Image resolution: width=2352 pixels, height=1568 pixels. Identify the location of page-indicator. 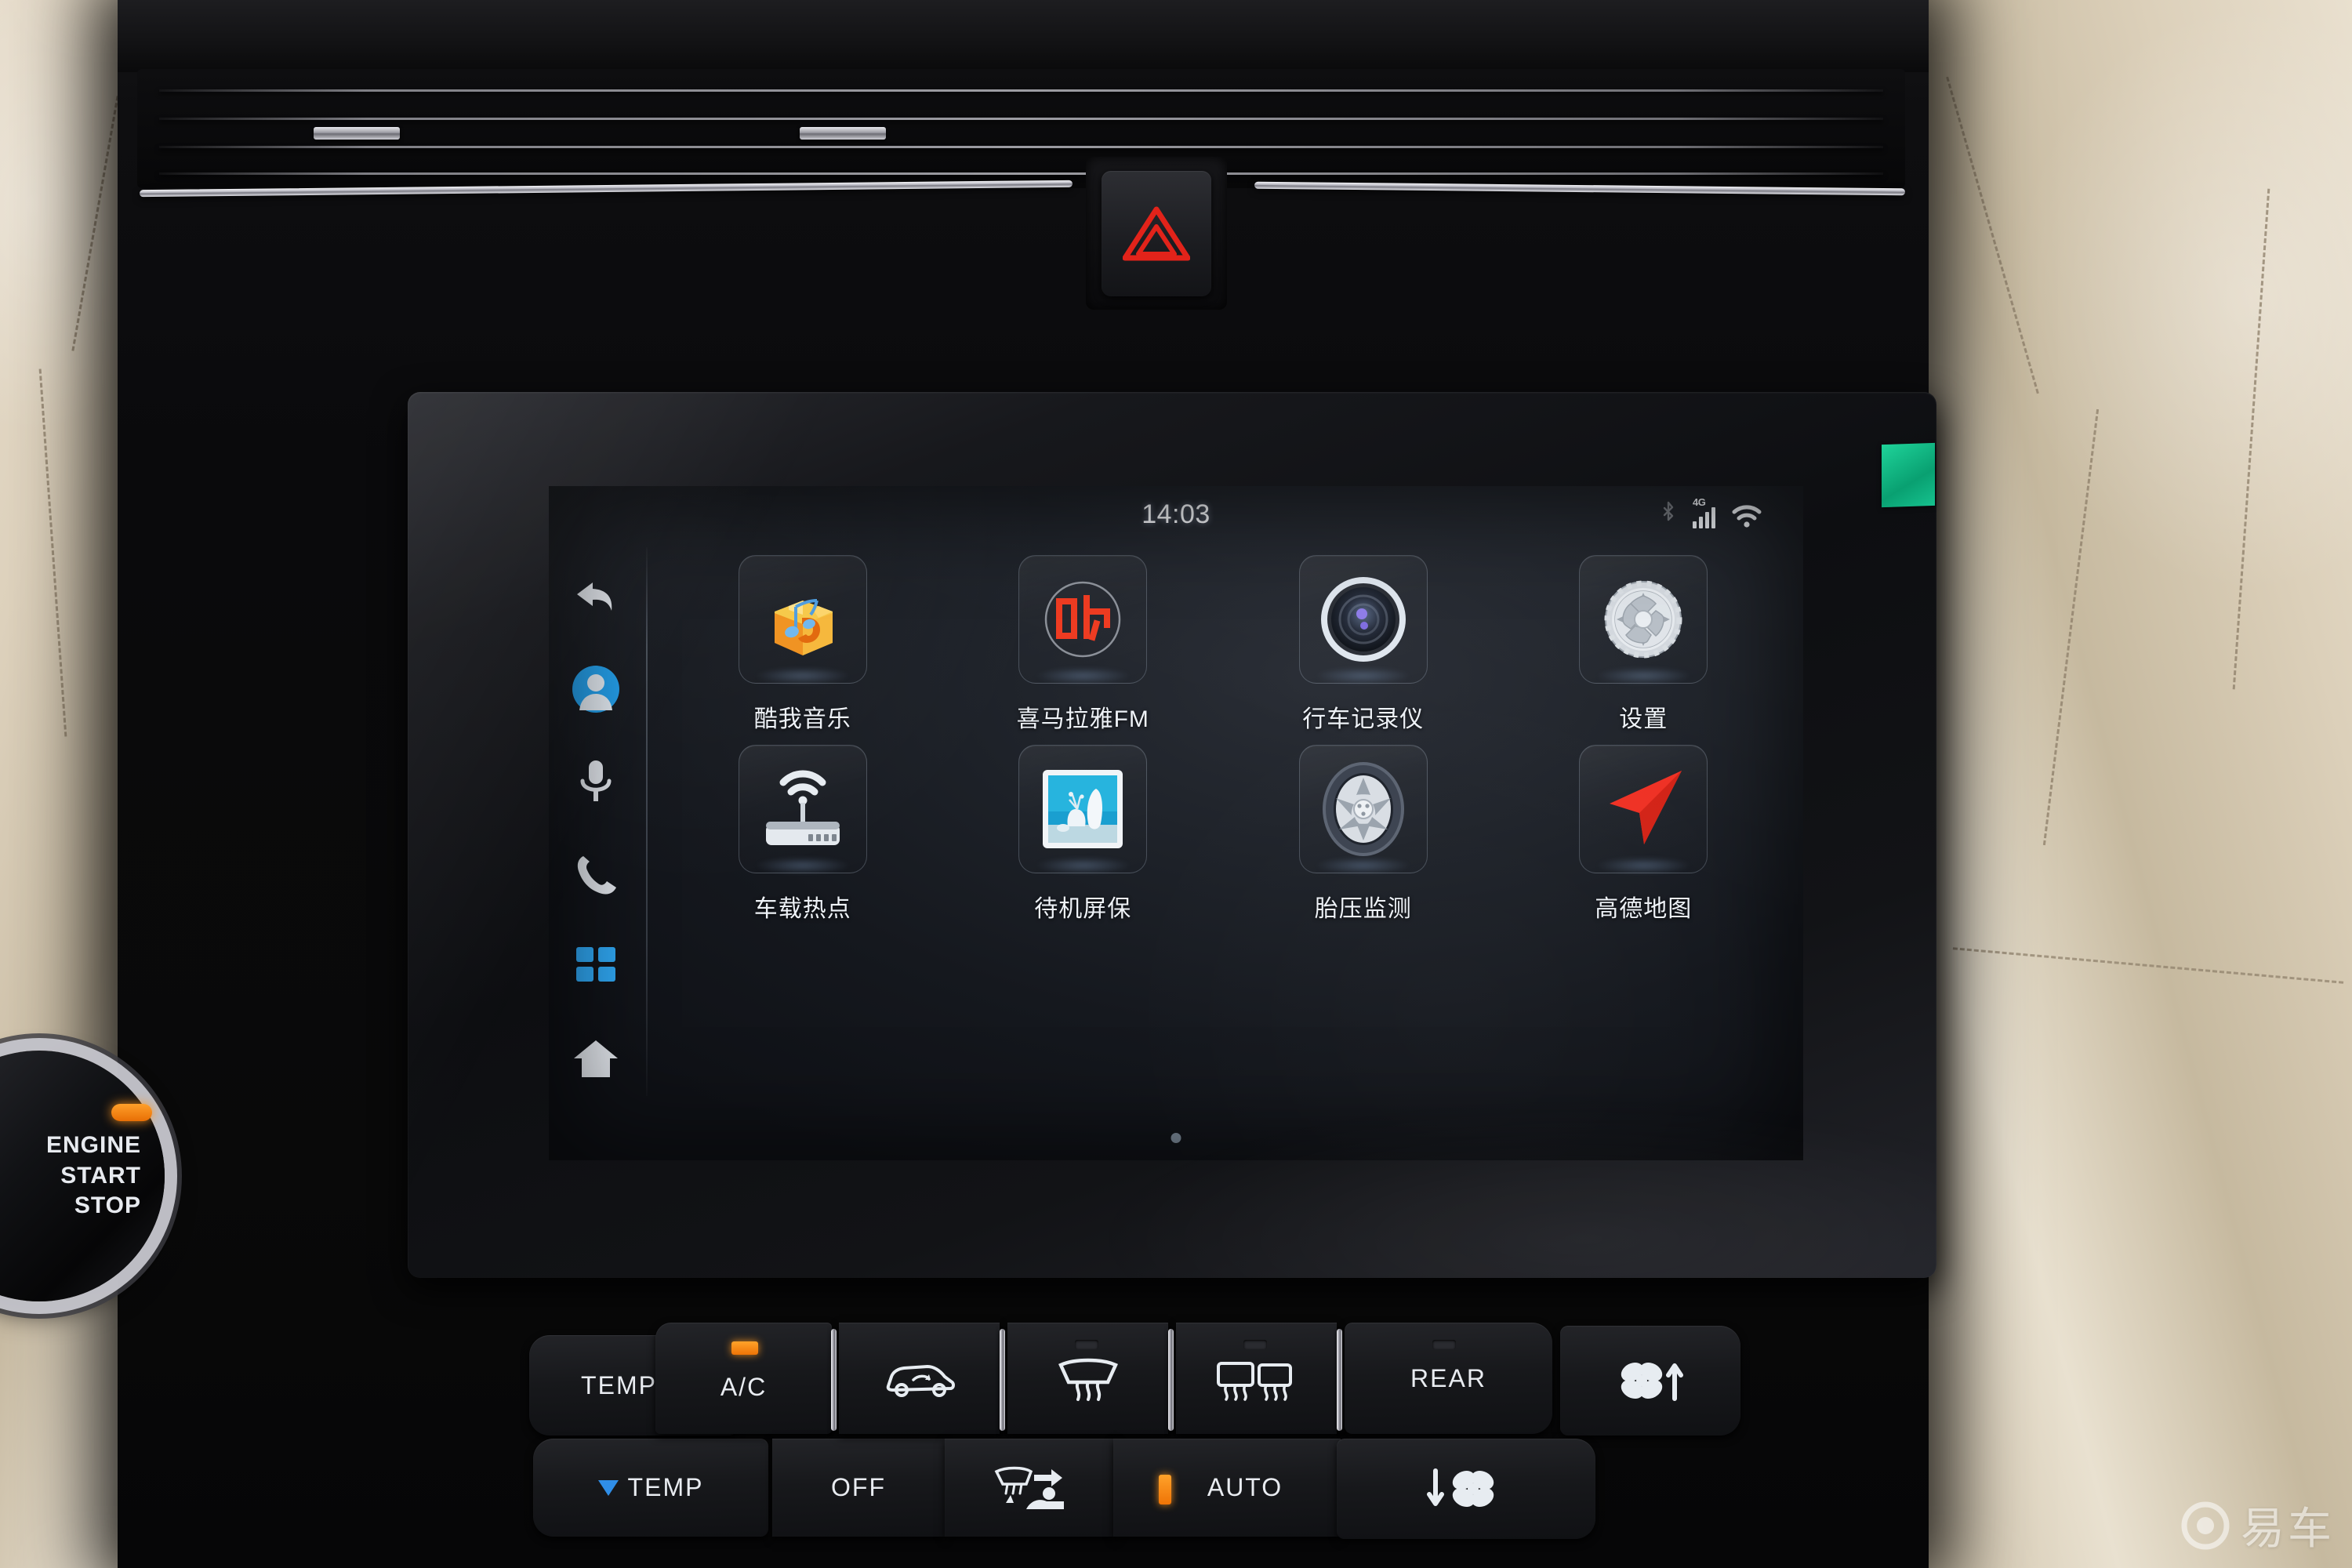
(1176, 1138).